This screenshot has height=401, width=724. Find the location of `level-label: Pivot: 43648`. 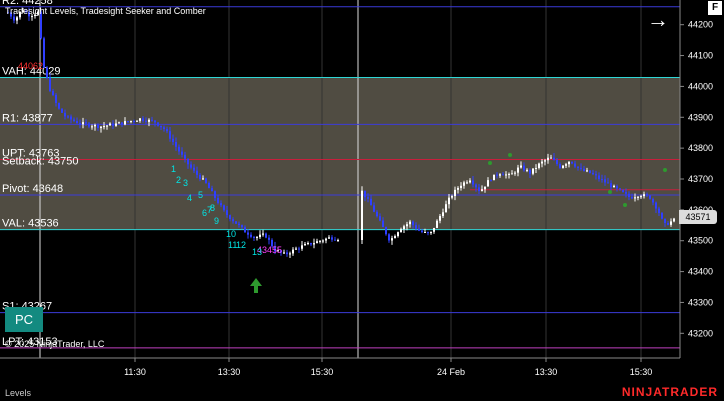

level-label: Pivot: 43648 is located at coordinates (32, 189).